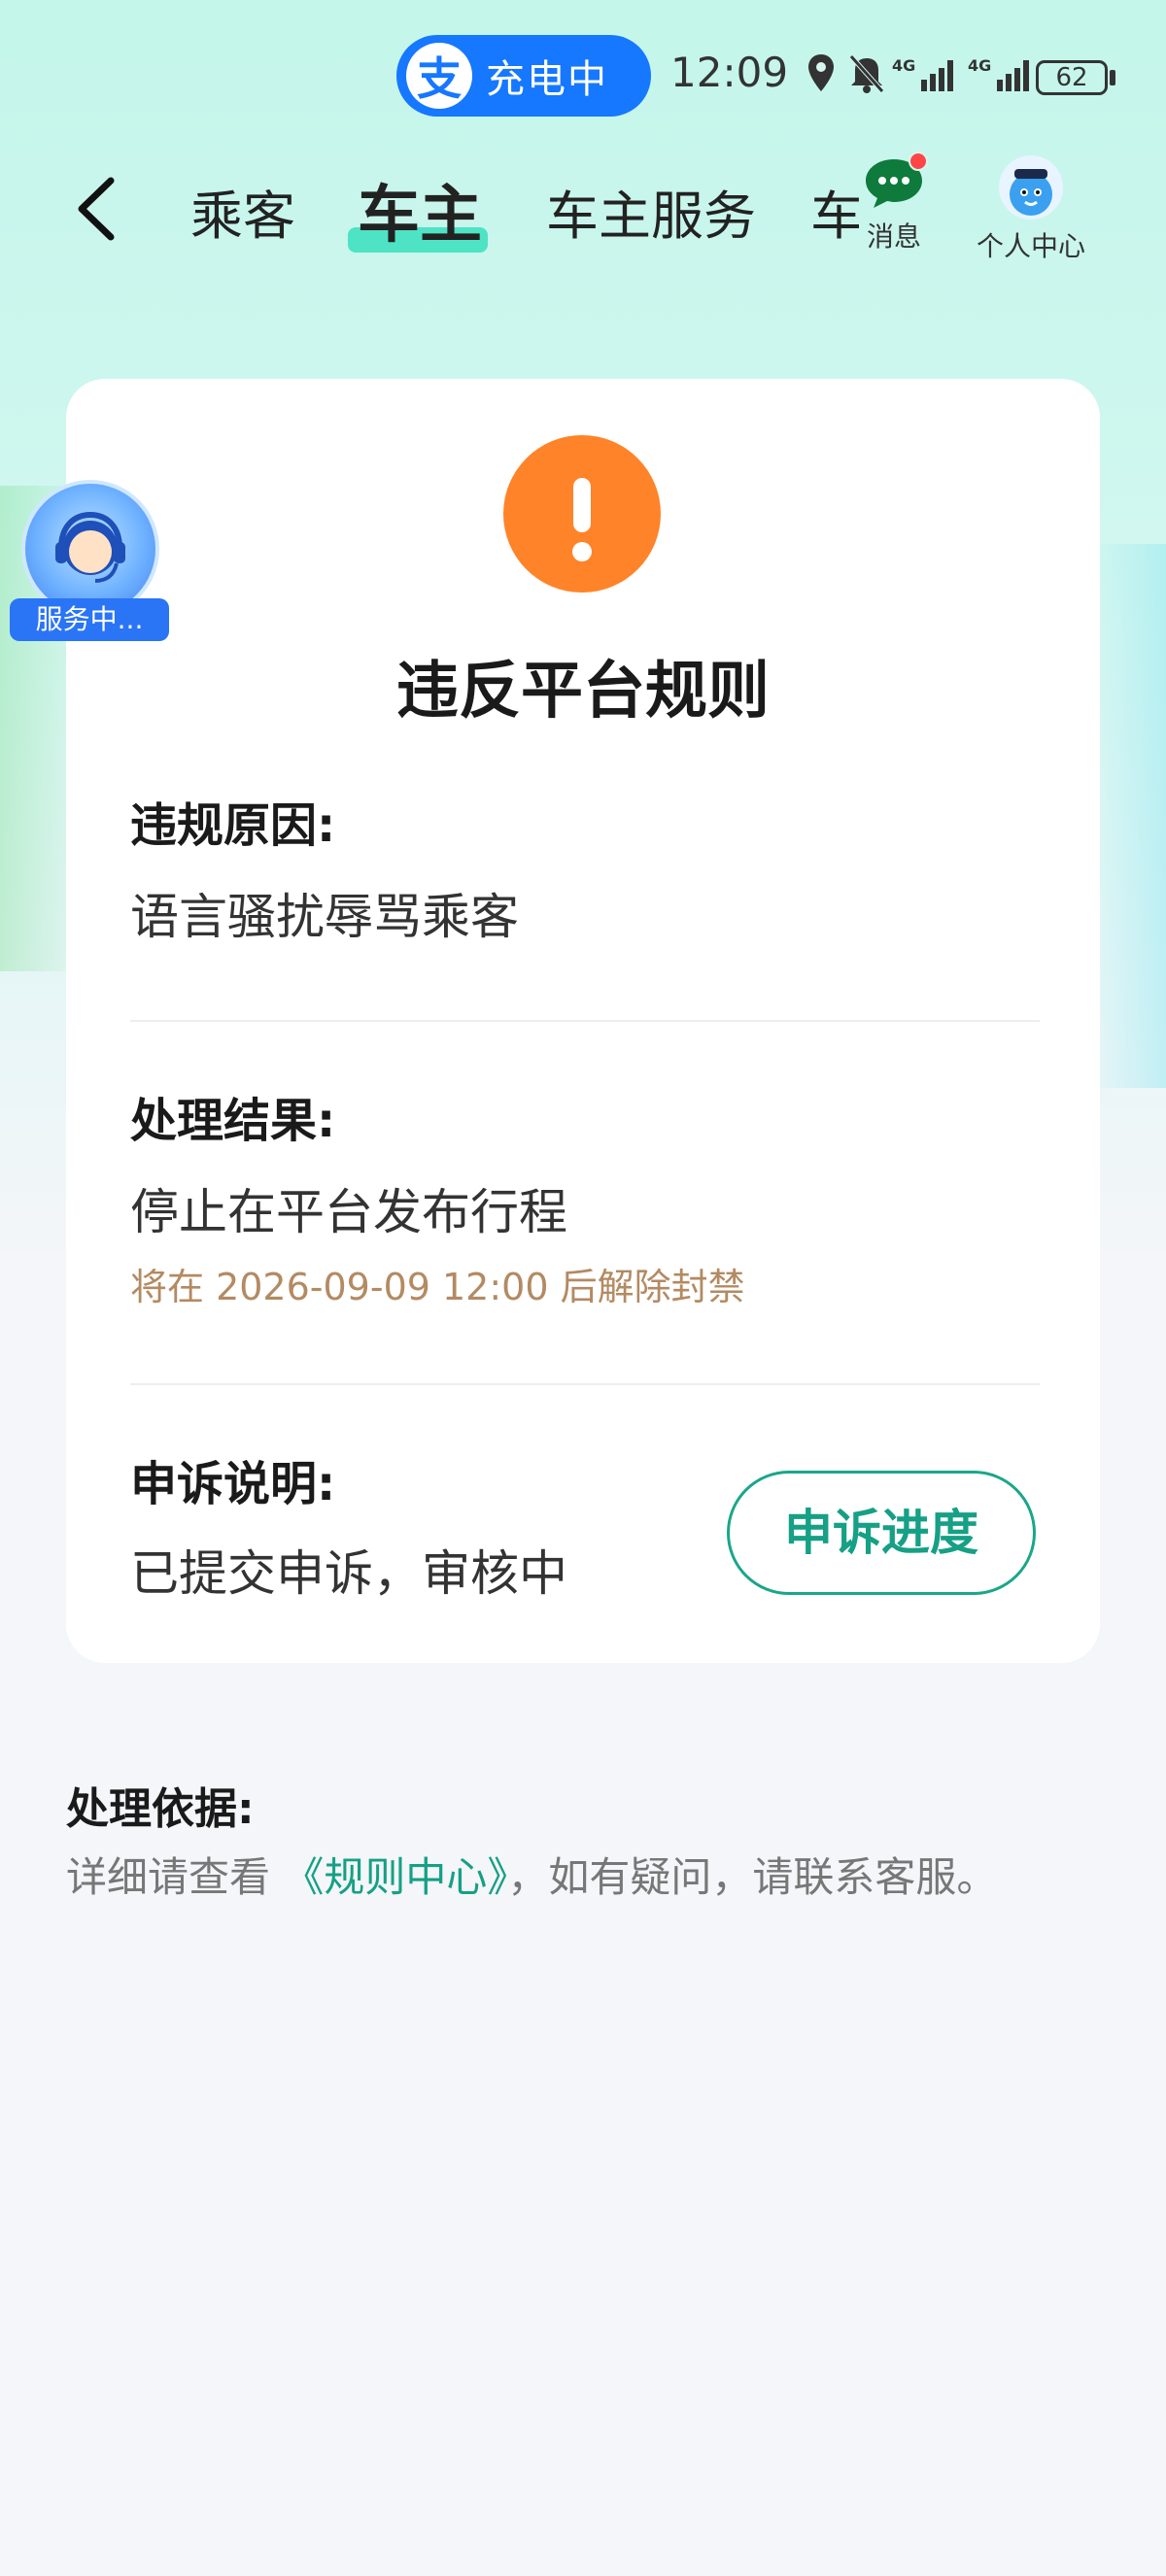 The height and width of the screenshot is (2576, 1166). I want to click on appeal-label: 申诉说明:, so click(233, 1484).